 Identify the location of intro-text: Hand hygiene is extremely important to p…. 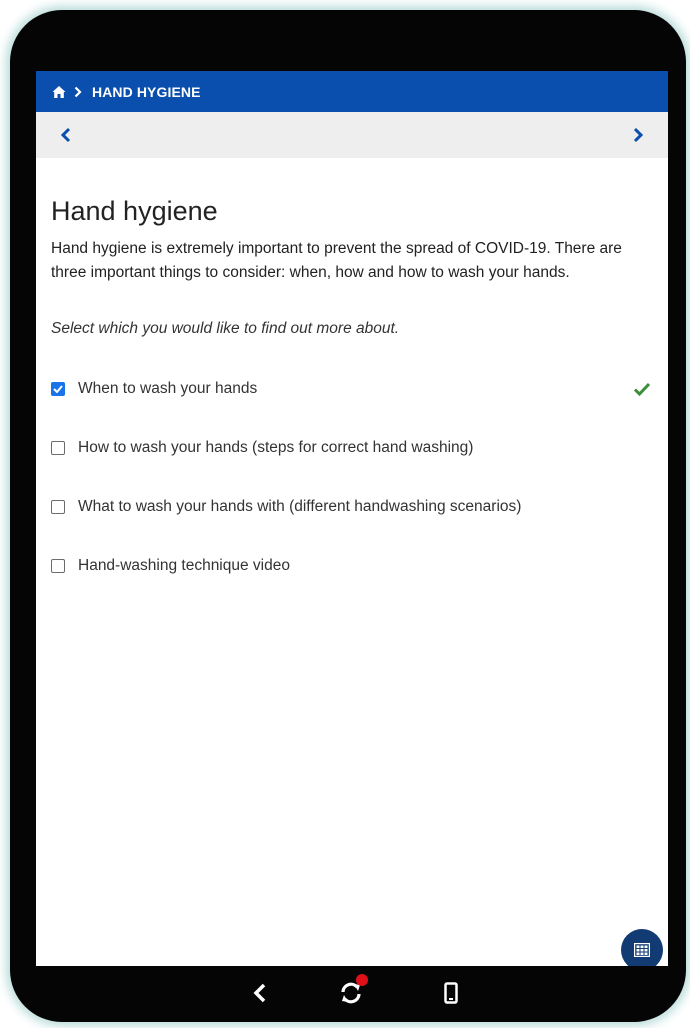
(336, 260).